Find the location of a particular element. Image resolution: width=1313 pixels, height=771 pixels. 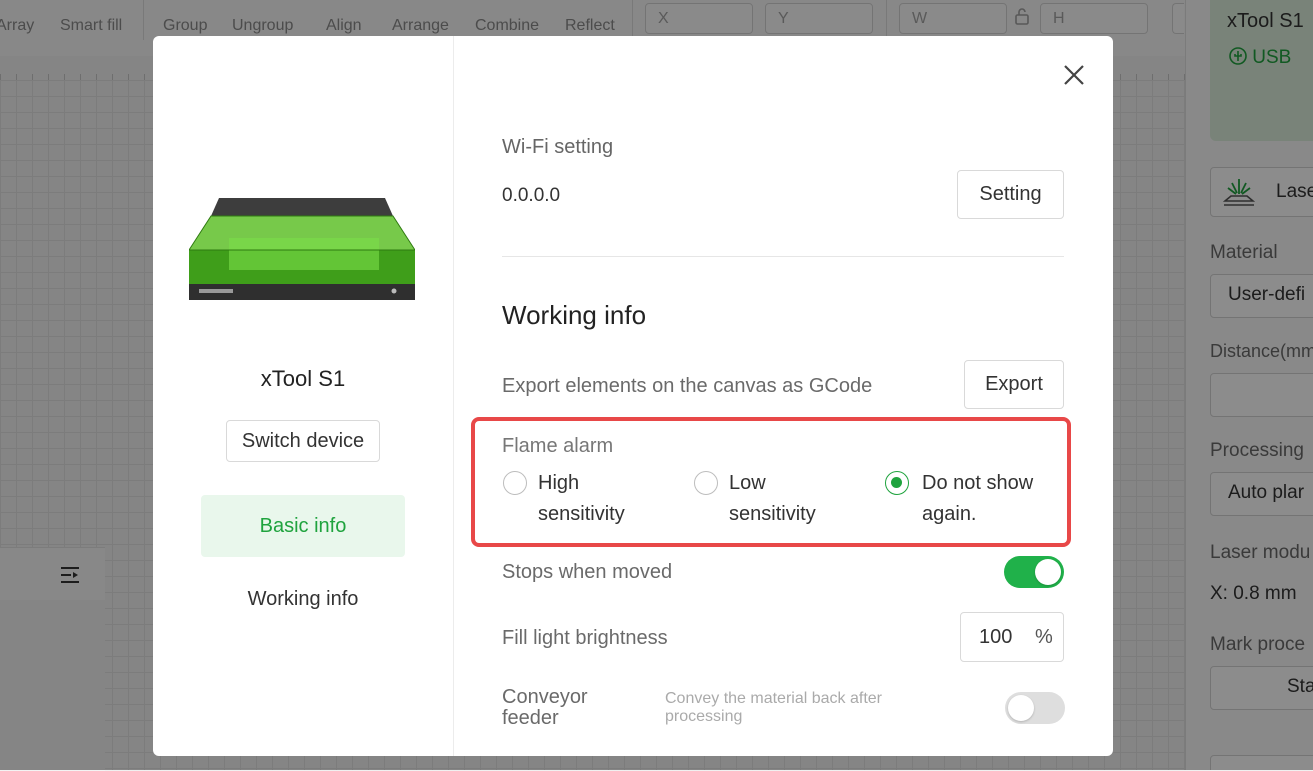

conveyor-desc-line: processing is located at coordinates (704, 716).